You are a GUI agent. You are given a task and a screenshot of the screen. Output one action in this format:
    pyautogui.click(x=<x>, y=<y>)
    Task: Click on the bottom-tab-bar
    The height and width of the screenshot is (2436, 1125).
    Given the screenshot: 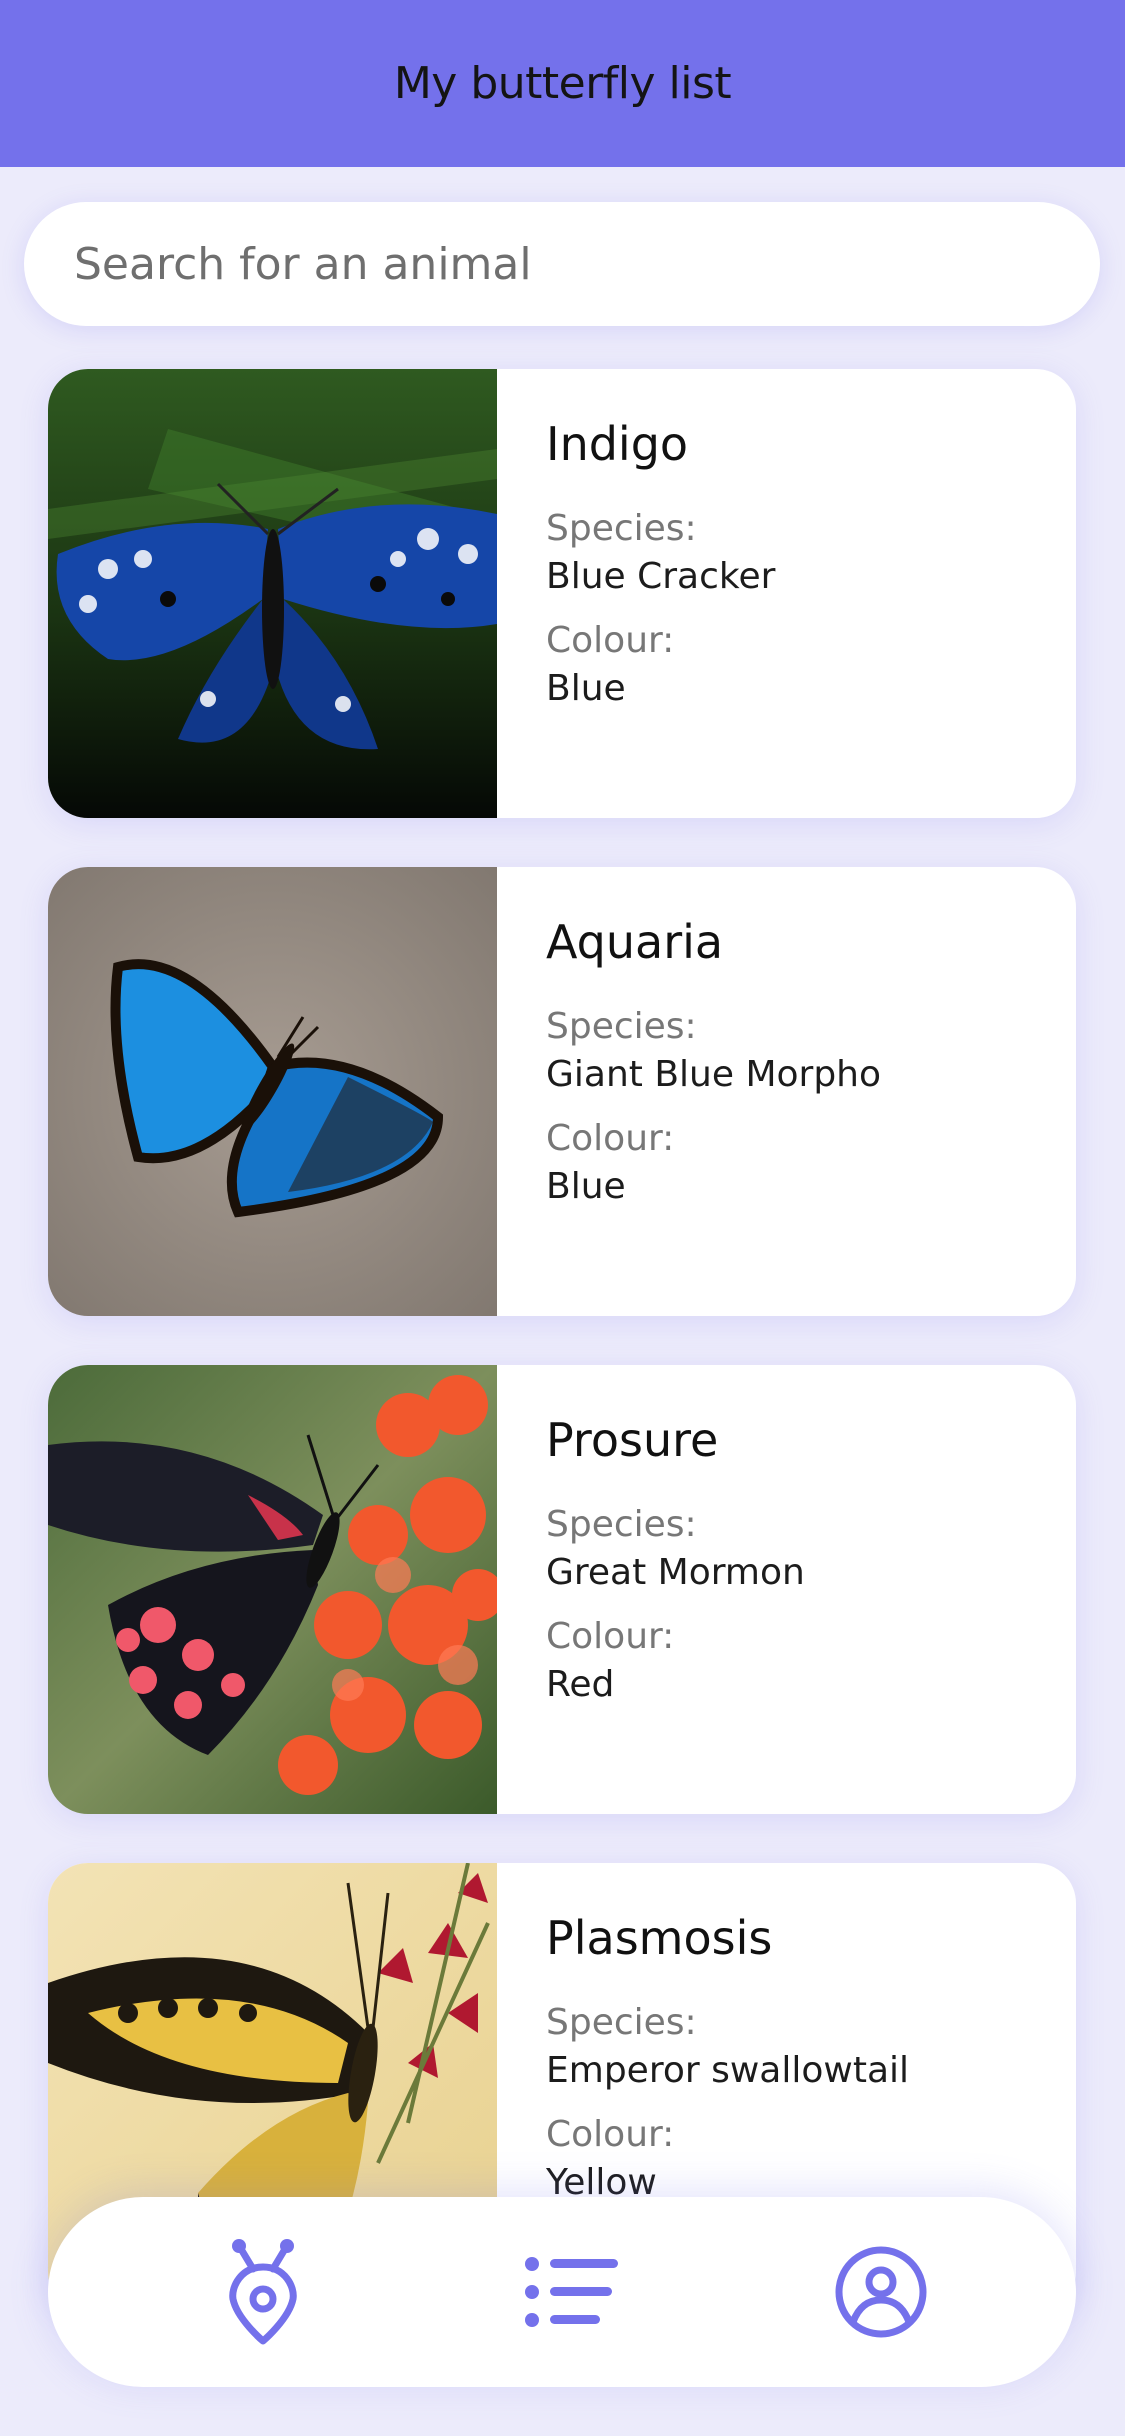 What is the action you would take?
    pyautogui.click(x=562, y=2292)
    